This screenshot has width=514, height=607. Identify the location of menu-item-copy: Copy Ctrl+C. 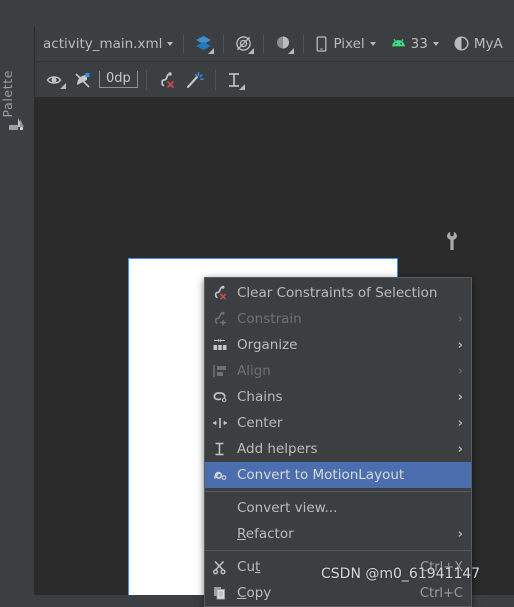
(338, 593).